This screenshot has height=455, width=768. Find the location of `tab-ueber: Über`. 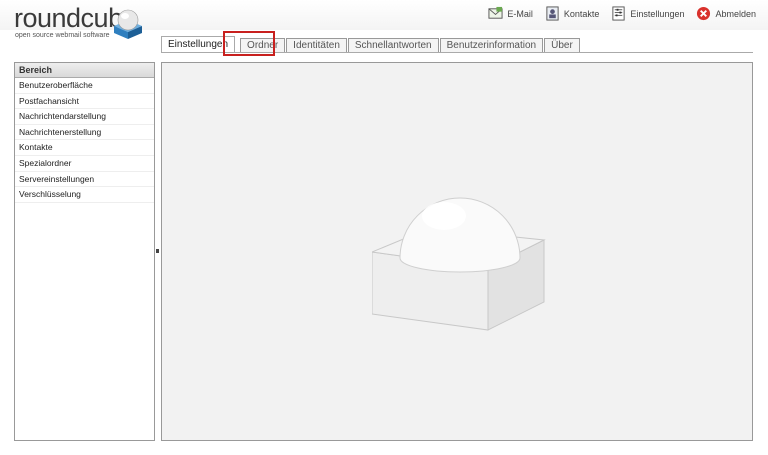

tab-ueber: Über is located at coordinates (562, 45).